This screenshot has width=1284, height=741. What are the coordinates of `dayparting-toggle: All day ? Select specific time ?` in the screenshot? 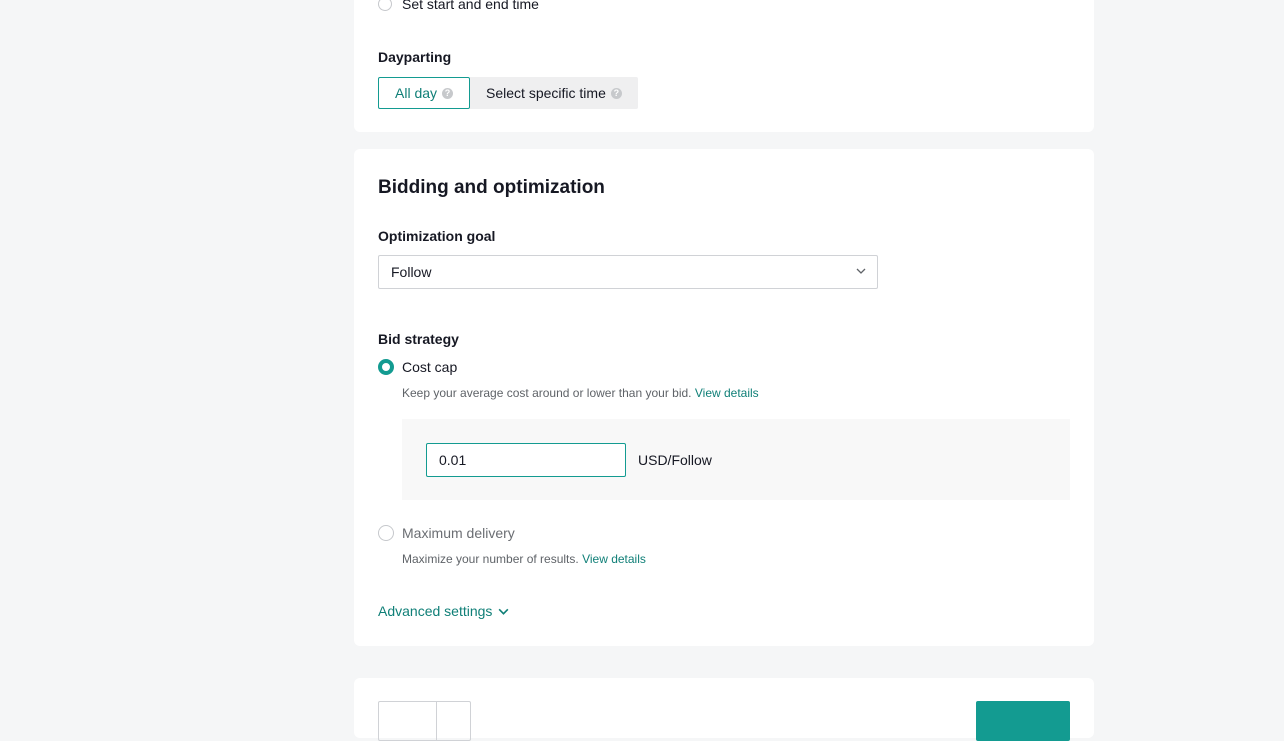 It's located at (508, 93).